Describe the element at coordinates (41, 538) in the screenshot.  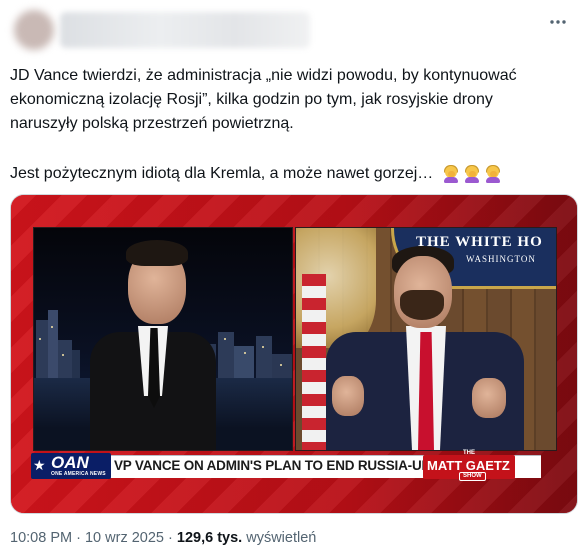
I see `tweet-time: 10:08 PM` at that location.